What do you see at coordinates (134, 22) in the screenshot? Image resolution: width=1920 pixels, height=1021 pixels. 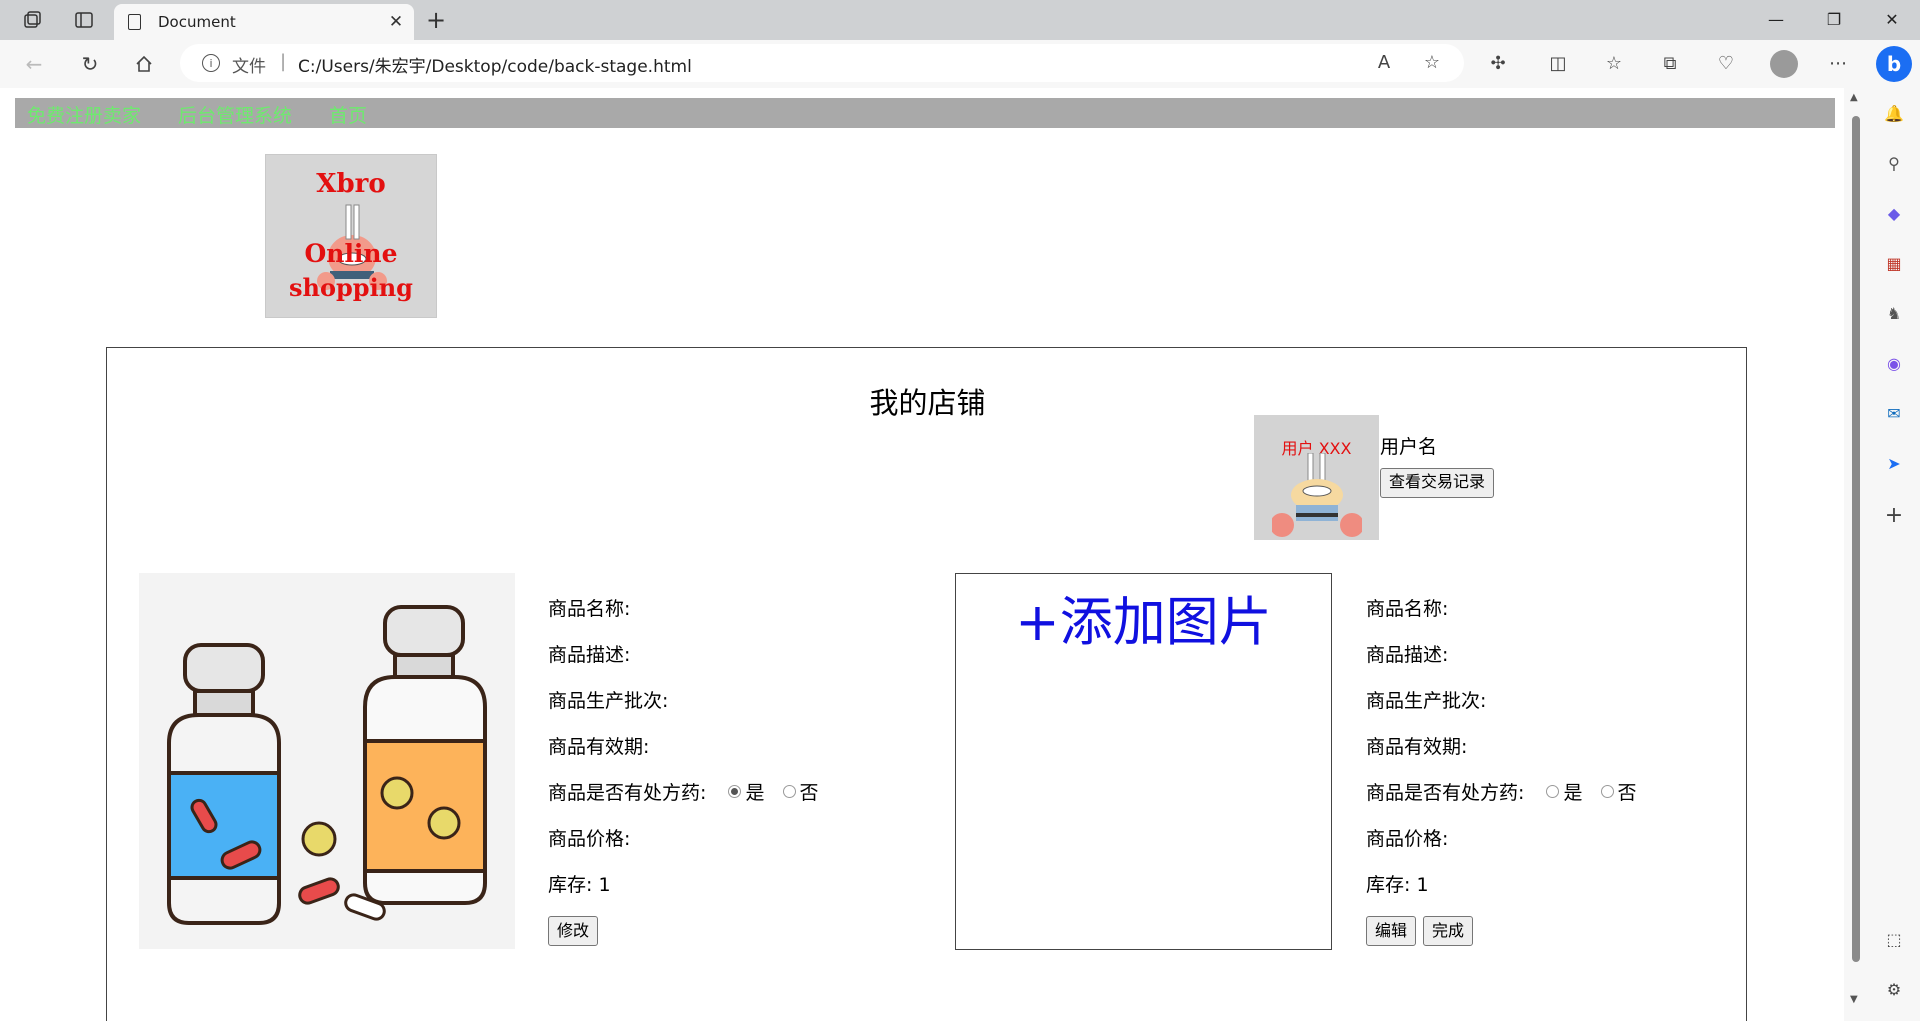 I see `page-icon` at bounding box center [134, 22].